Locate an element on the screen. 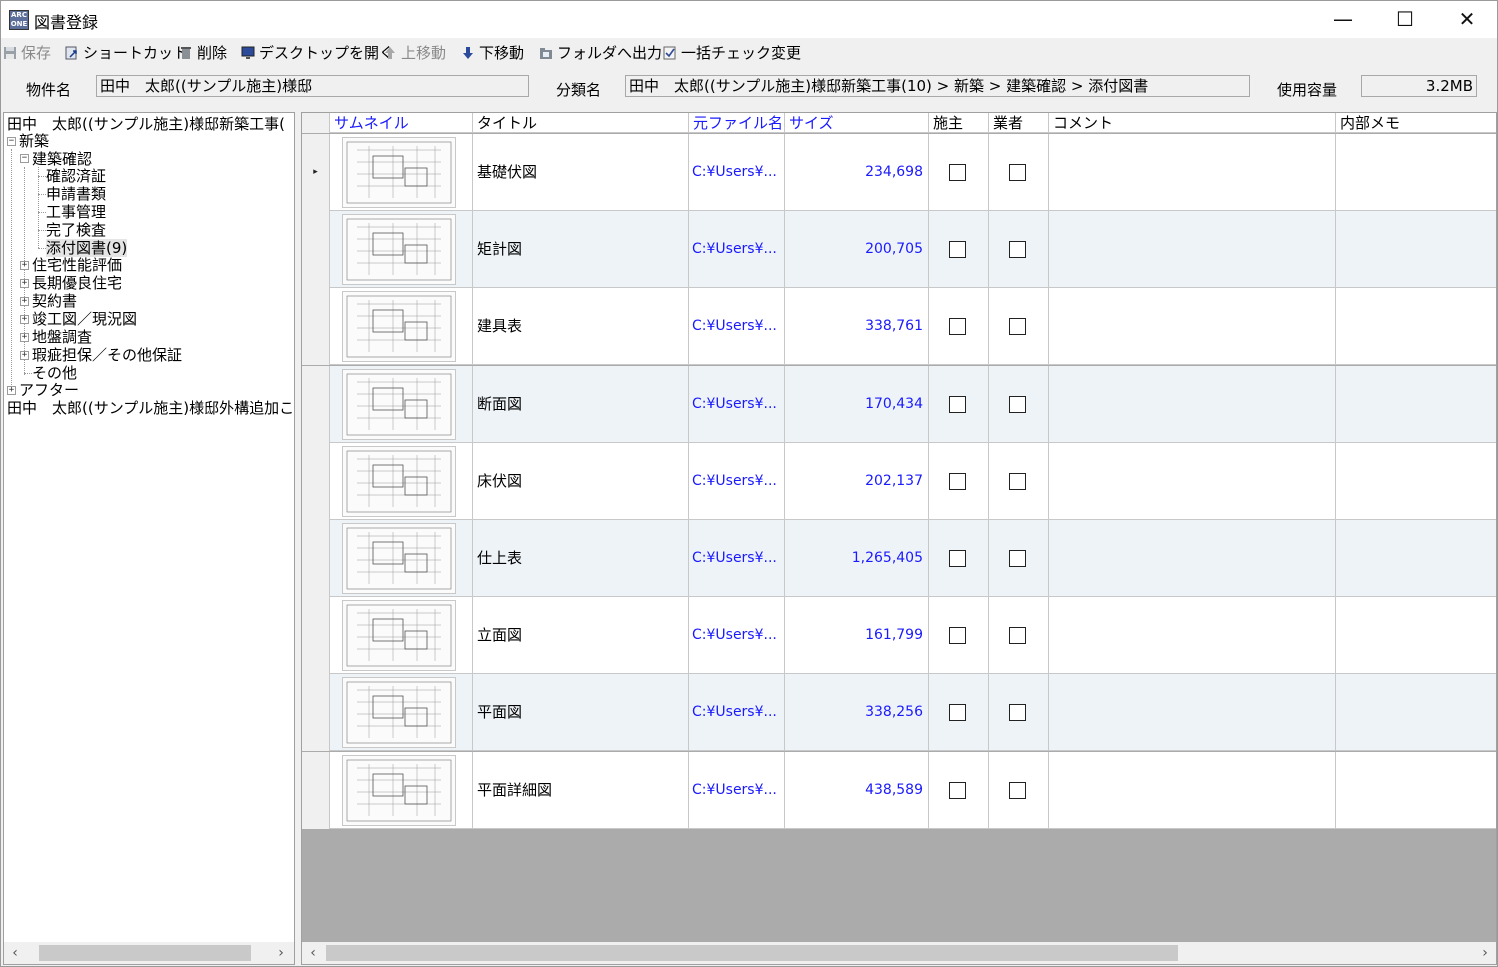 This screenshot has height=967, width=1498. row-header: ▸ is located at coordinates (316, 172).